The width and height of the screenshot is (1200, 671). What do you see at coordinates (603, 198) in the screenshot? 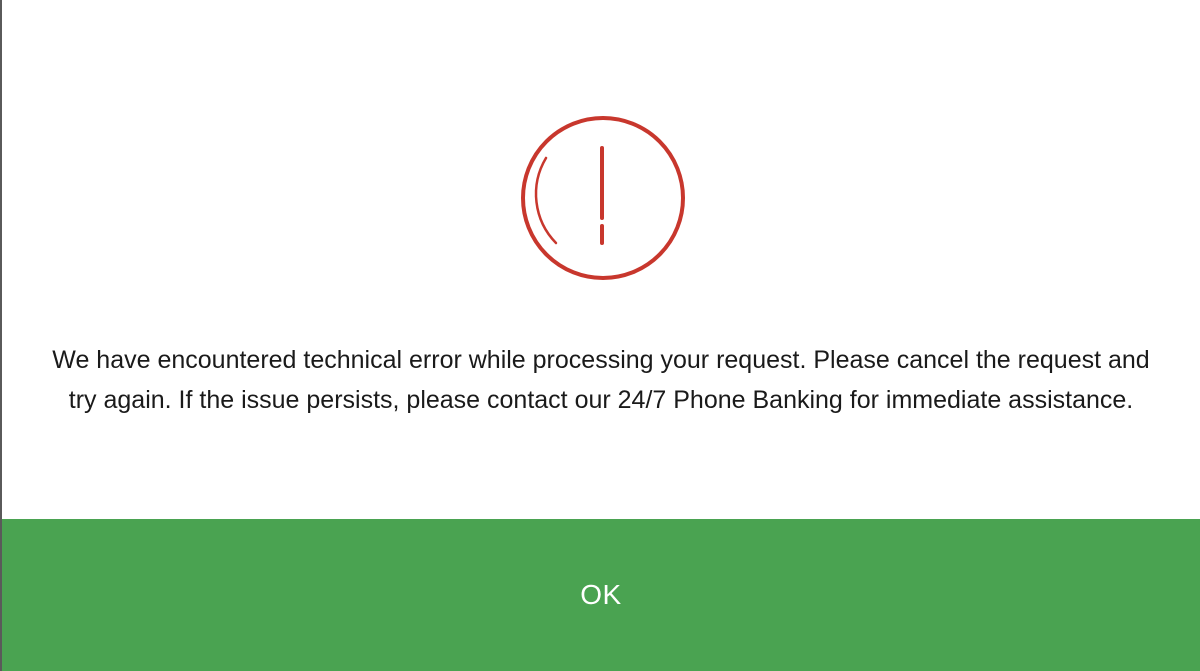
I see `alert-exclamation-icon` at bounding box center [603, 198].